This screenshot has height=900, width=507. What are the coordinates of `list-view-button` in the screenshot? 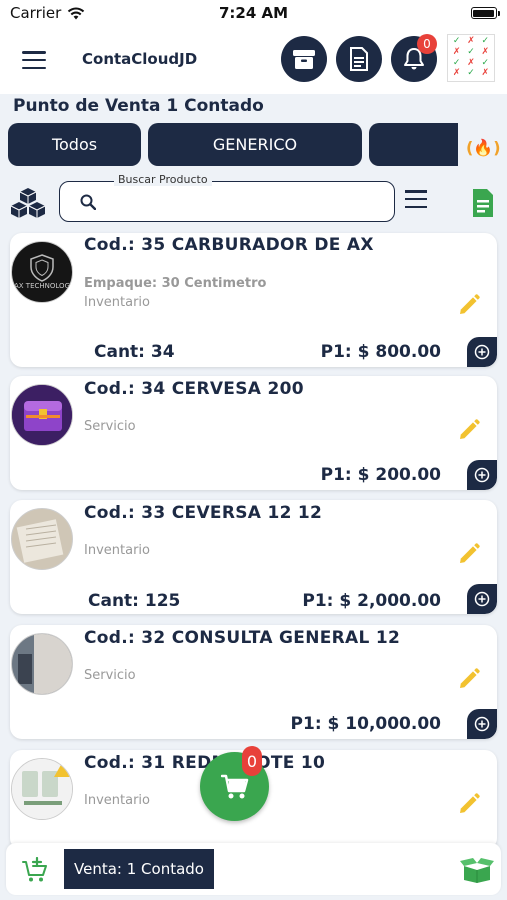 It's located at (416, 199).